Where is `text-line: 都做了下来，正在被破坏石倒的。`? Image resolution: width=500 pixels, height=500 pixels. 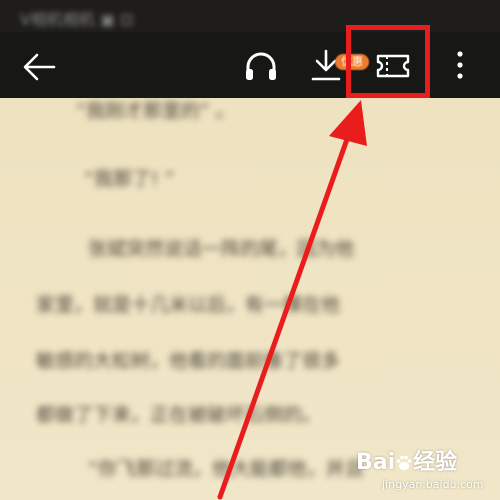
text-line: 都做了下来，正在被破坏石倒的。 is located at coordinates (179, 415).